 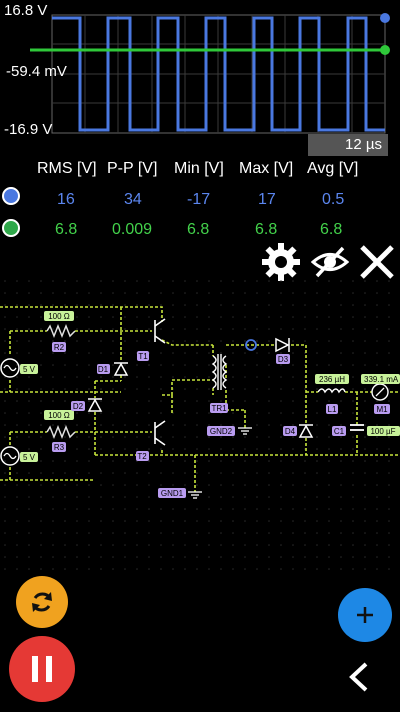 I want to click on header-pp: P-P [V], so click(x=132, y=168).